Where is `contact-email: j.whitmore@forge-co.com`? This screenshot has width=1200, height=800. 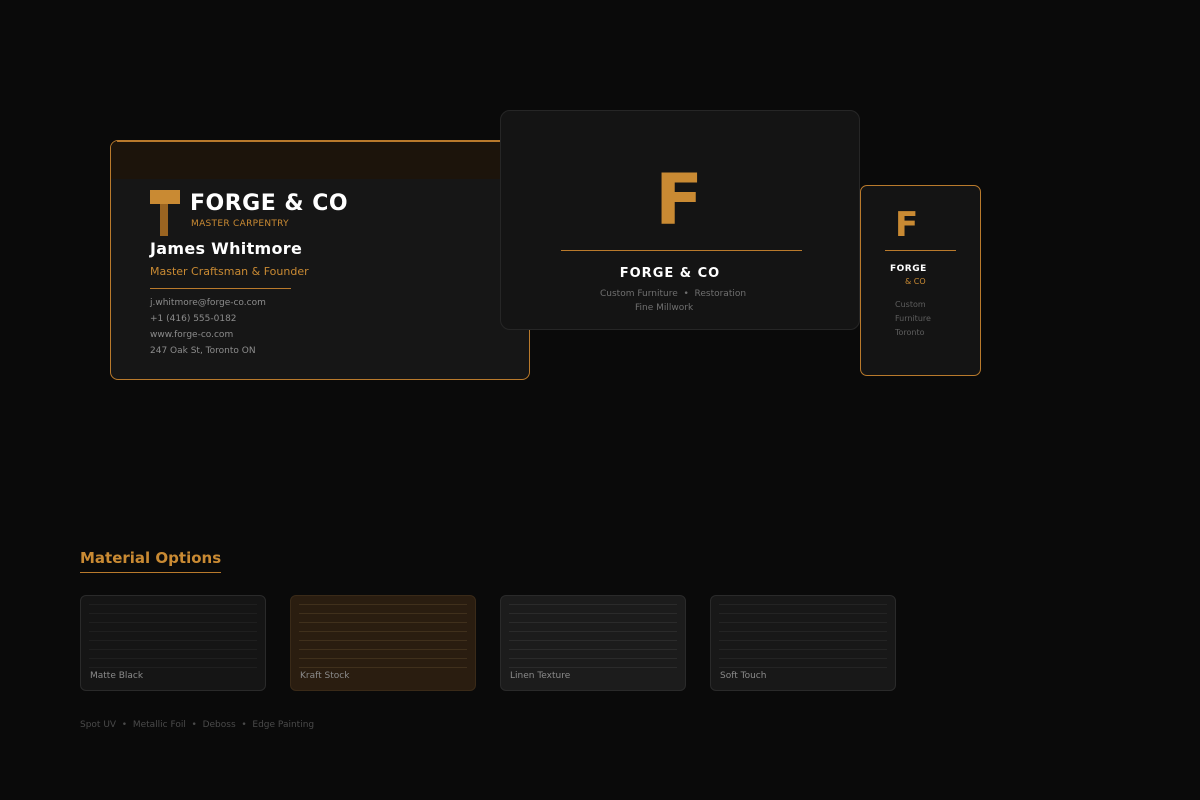 contact-email: j.whitmore@forge-co.com is located at coordinates (208, 303).